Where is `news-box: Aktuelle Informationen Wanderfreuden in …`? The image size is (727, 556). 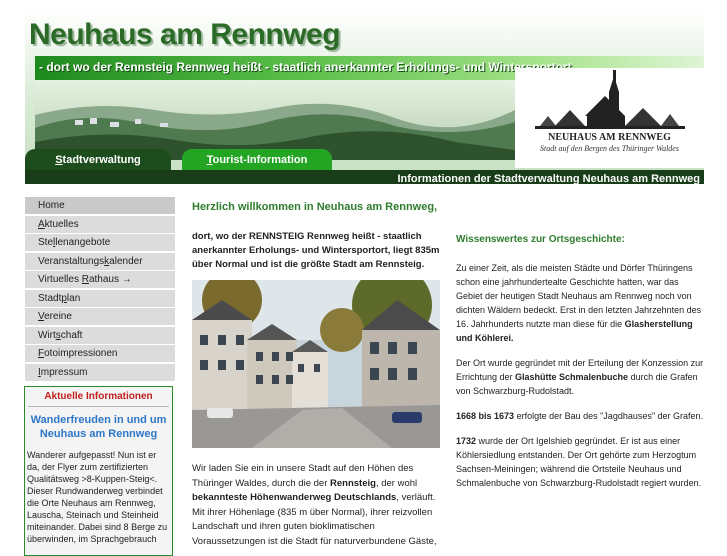
news-box: Aktuelle Informationen Wanderfreuden in … is located at coordinates (98, 471).